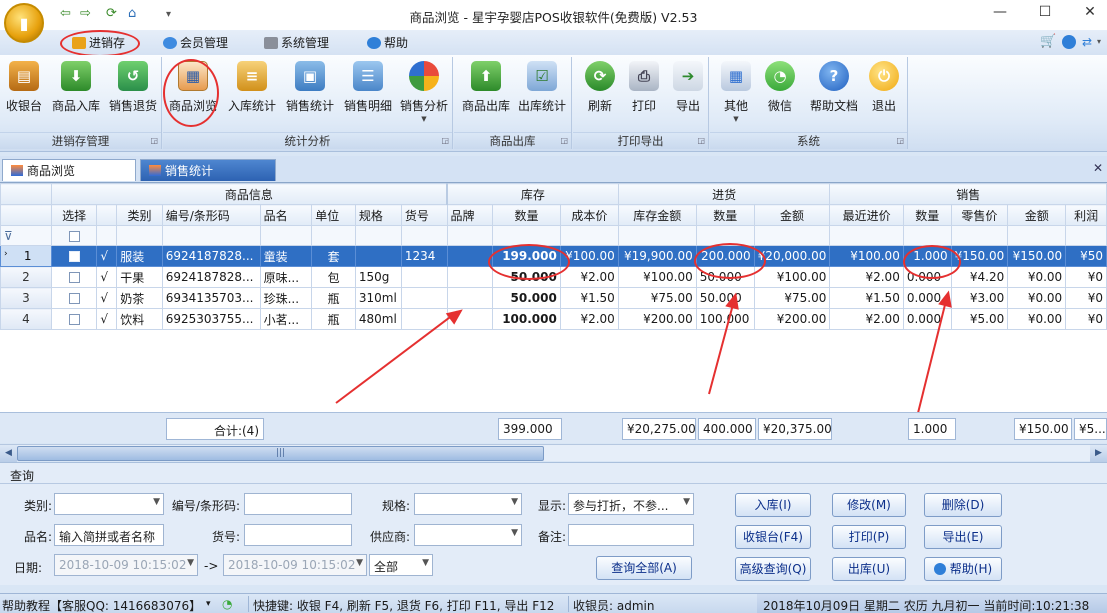 The width and height of the screenshot is (1107, 613). Describe the element at coordinates (932, 429) in the screenshot. I see `summary-sale-qty: 1.000` at that location.